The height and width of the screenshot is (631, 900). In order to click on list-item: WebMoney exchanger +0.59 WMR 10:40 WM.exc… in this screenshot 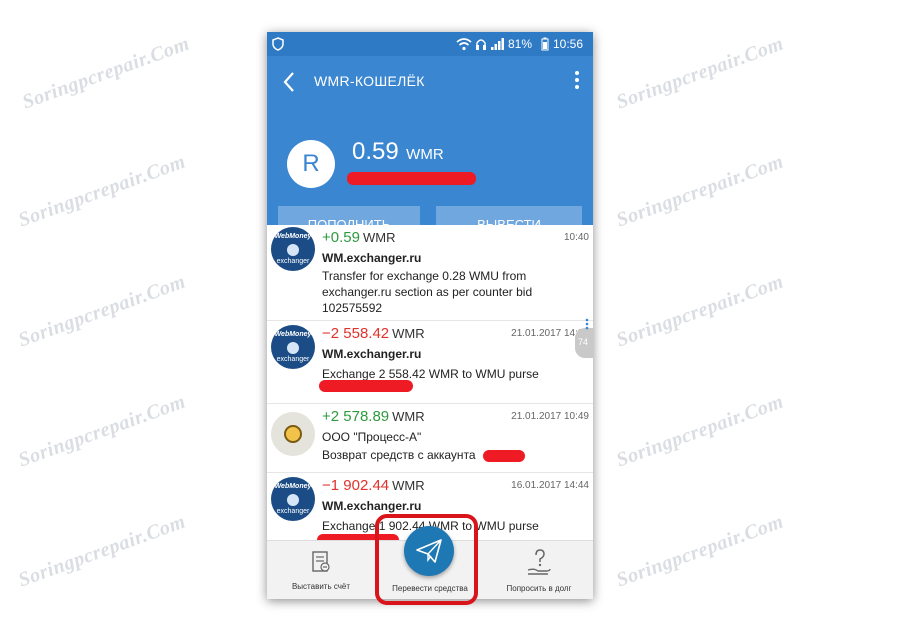, I will do `click(430, 273)`.